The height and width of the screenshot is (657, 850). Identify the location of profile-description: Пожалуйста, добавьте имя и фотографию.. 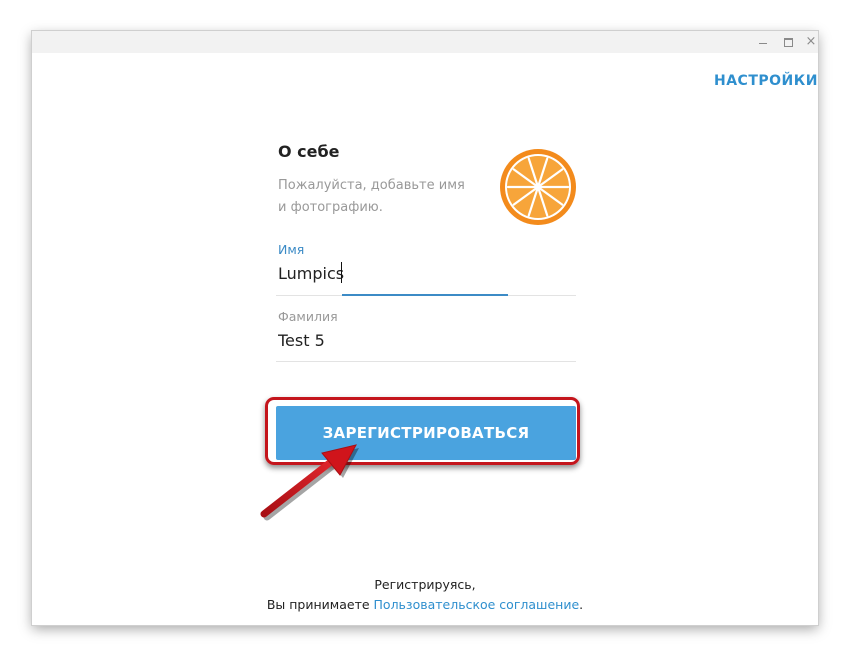
(378, 197).